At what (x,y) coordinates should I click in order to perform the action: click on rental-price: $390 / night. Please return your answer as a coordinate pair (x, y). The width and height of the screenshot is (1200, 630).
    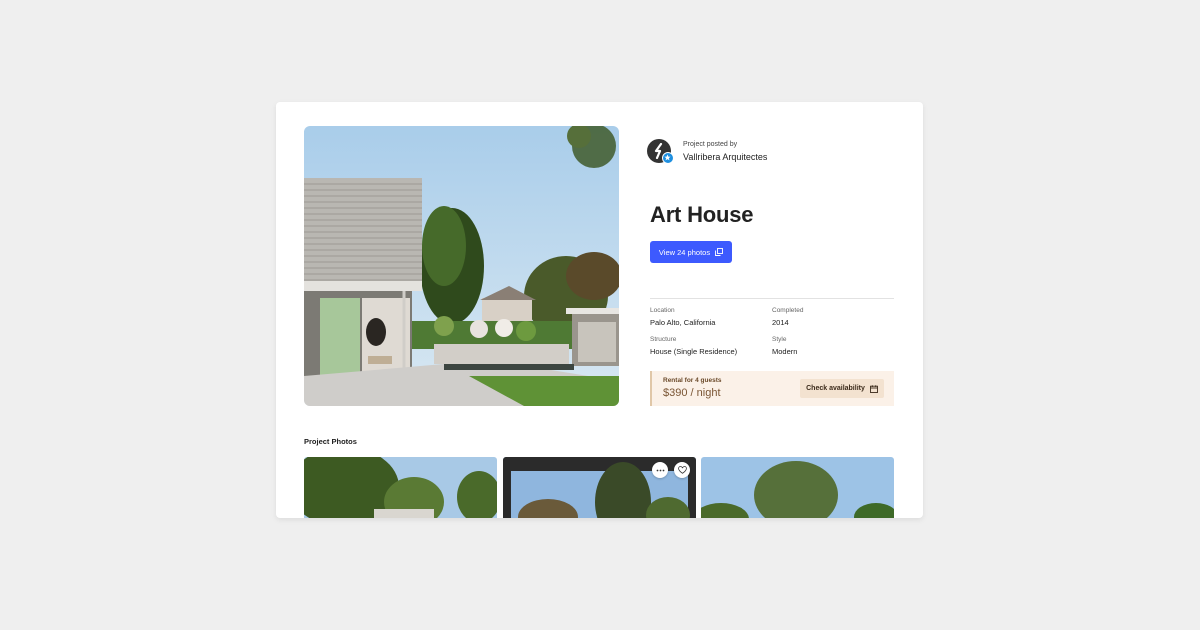
    Looking at the image, I should click on (692, 393).